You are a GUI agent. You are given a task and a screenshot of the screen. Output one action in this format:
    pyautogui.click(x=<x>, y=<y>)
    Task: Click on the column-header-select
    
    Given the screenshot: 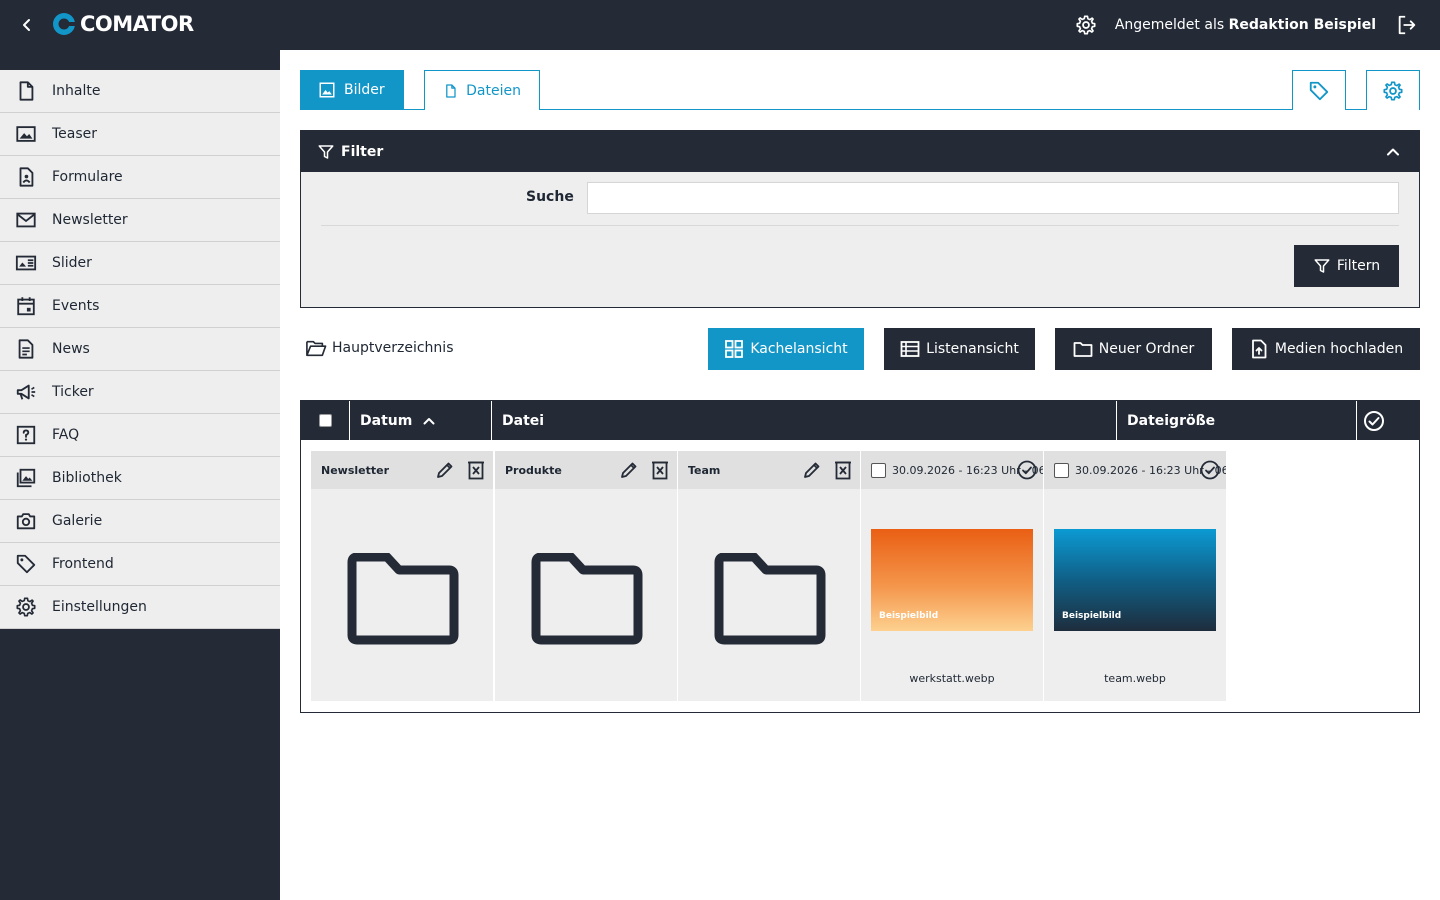 What is the action you would take?
    pyautogui.click(x=1388, y=420)
    